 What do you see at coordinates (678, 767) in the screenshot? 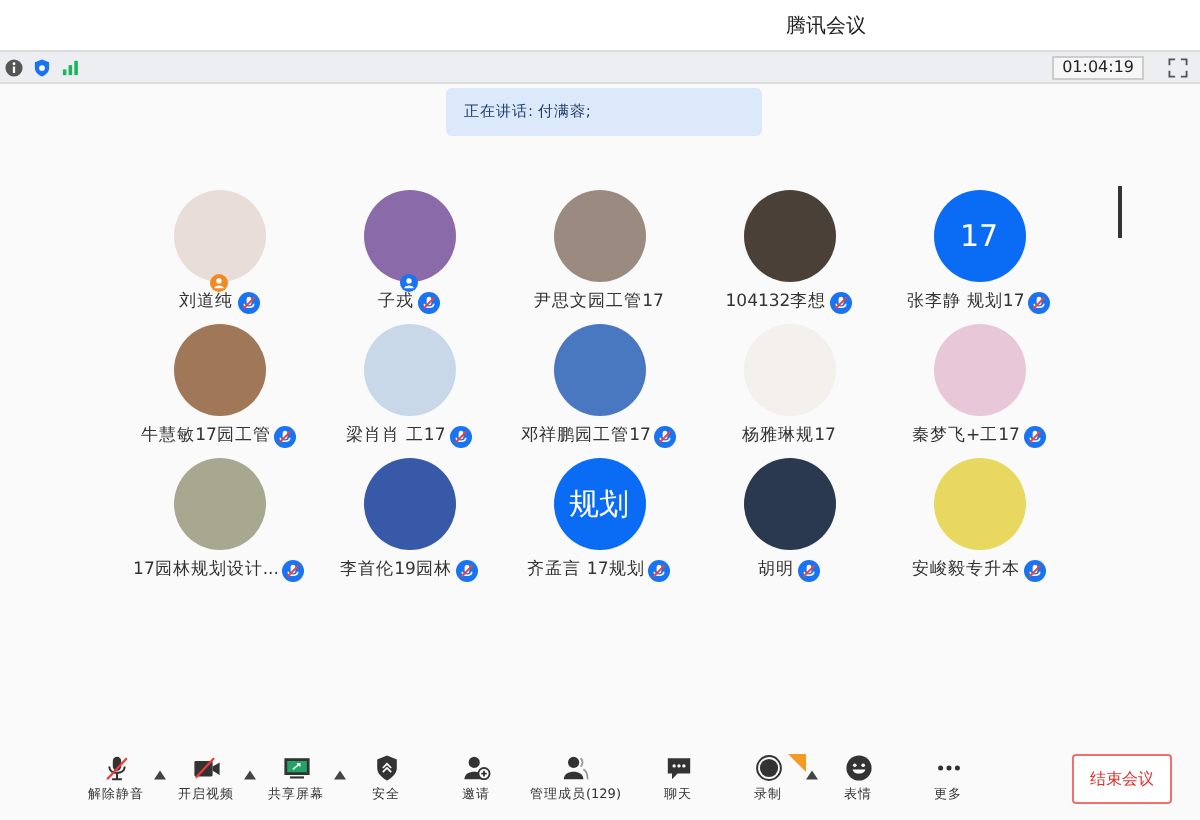
I see `chat-icon` at bounding box center [678, 767].